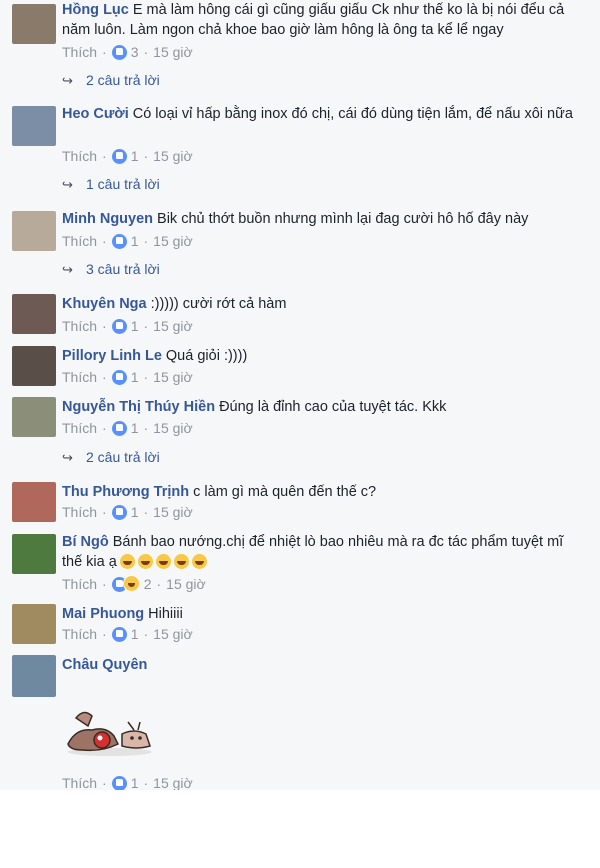 This screenshot has width=600, height=868. I want to click on comment-body: Mai Phuong Hihiiii, so click(324, 614).